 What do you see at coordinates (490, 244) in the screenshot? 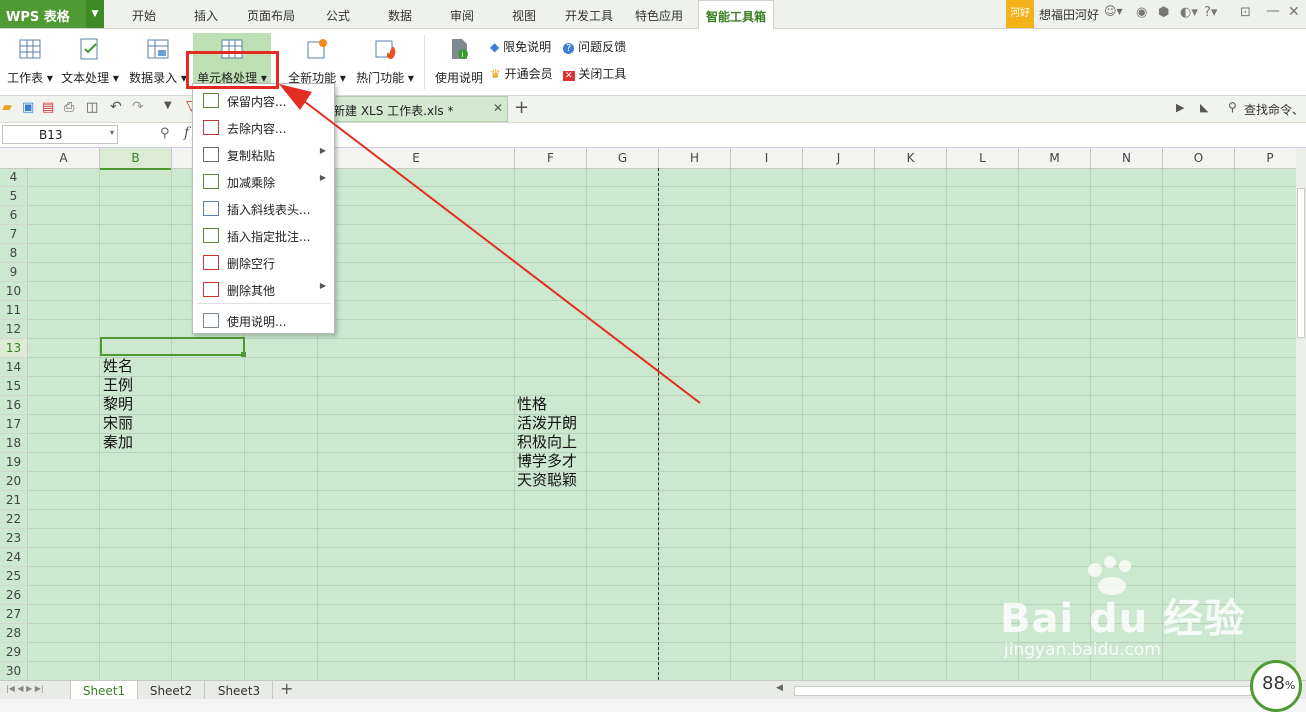
I see `annotation-arrow` at bounding box center [490, 244].